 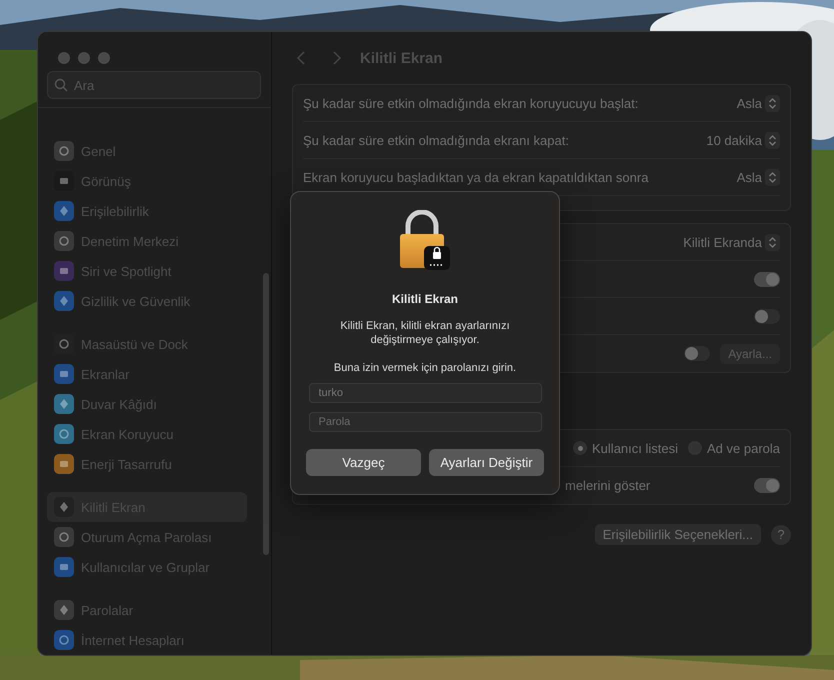 I want to click on dialog-message: Kilitli Ekran, kilitli ekran ayarlarınızı değiştirmeye çalışıyor., so click(x=425, y=333).